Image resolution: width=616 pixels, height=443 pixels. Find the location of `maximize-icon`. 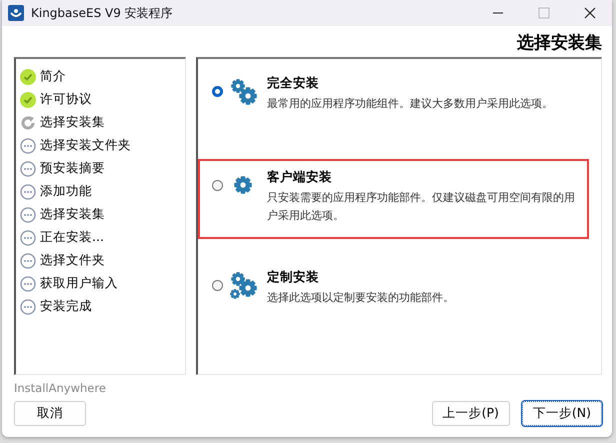

maximize-icon is located at coordinates (544, 13).